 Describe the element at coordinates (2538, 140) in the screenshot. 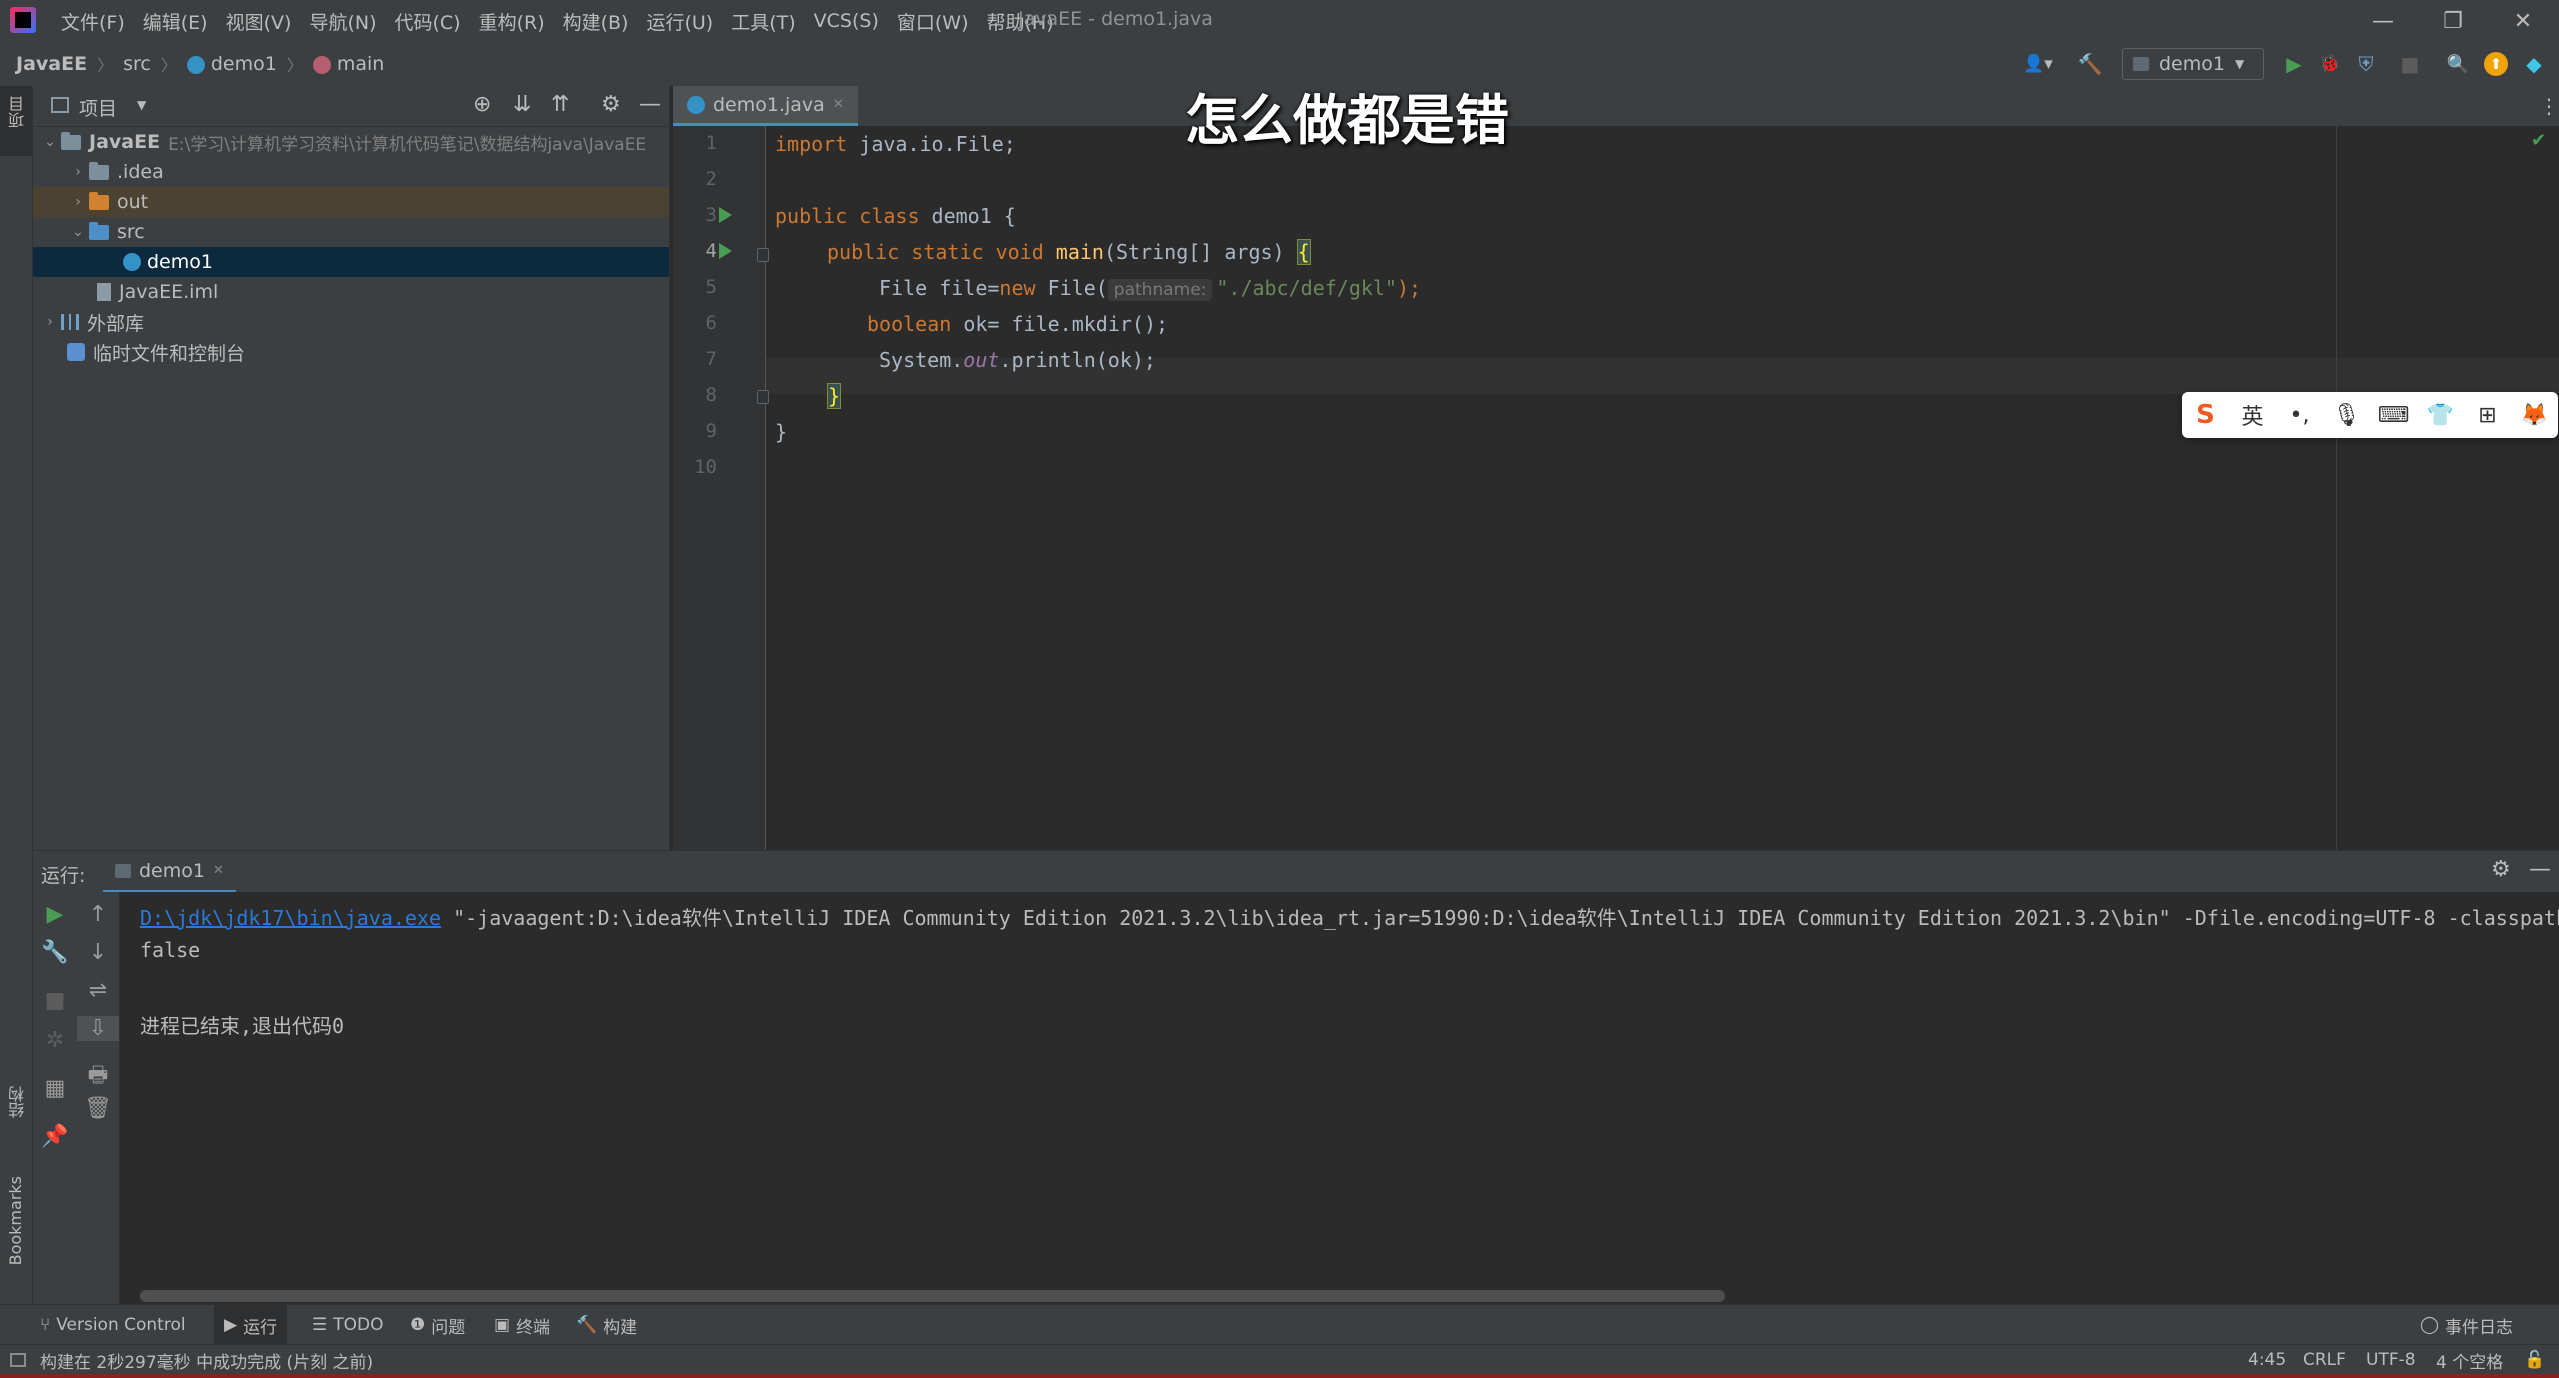

I see `no-problems-check-icon: ✔` at that location.